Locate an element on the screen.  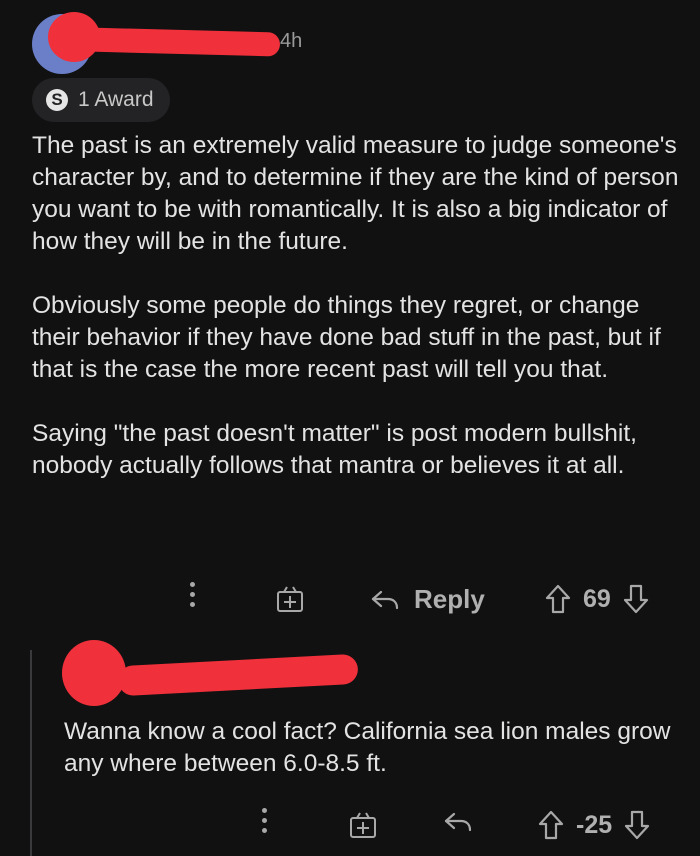
award-badge: S 1 Award is located at coordinates (101, 100).